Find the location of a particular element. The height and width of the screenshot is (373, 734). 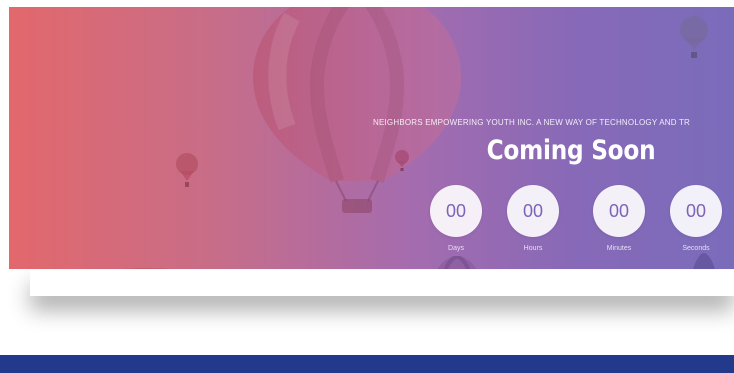

hero-shadow is located at coordinates (382, 283).